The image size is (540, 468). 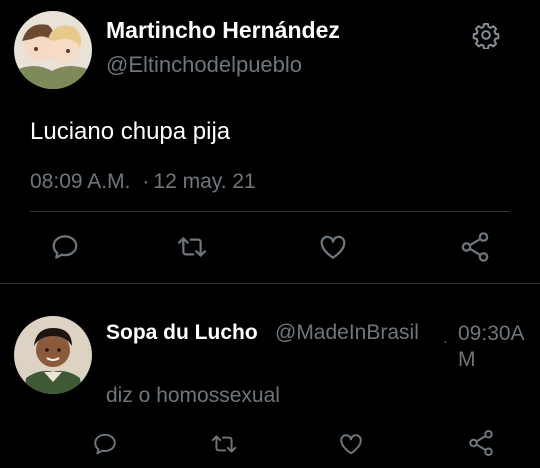 What do you see at coordinates (130, 131) in the screenshot?
I see `tweet-text: Luciano chupa pija` at bounding box center [130, 131].